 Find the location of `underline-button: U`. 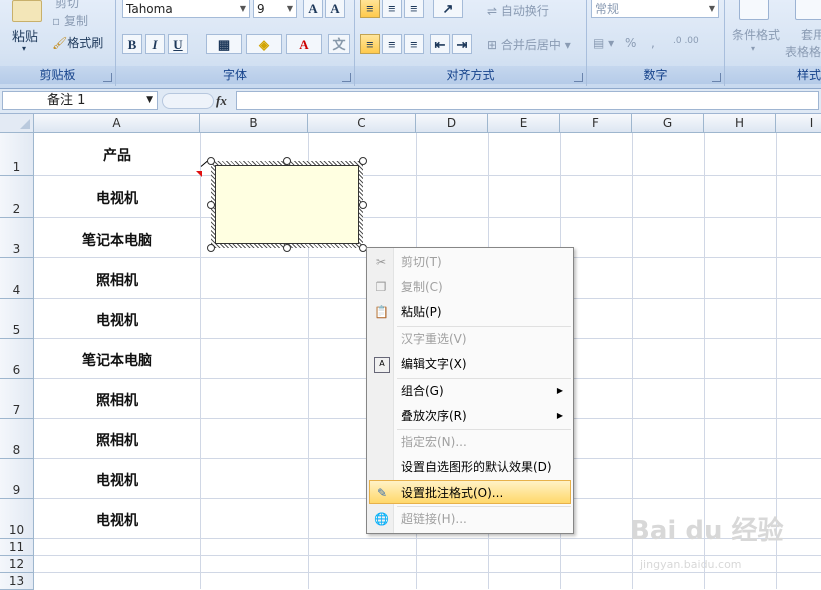

underline-button: U is located at coordinates (178, 44).